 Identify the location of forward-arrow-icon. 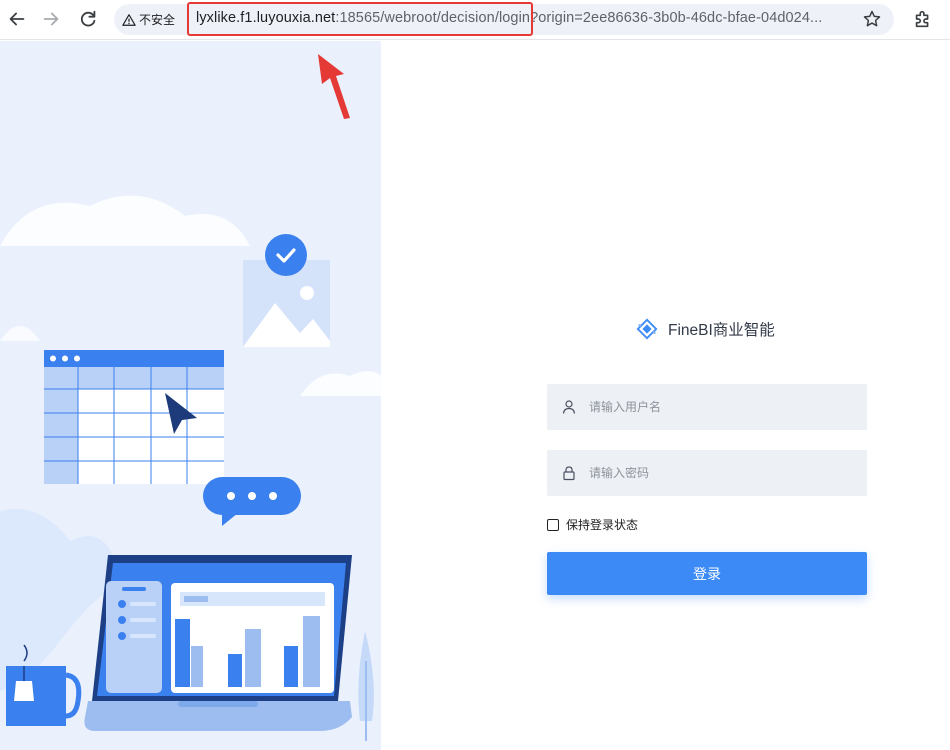
(51, 19).